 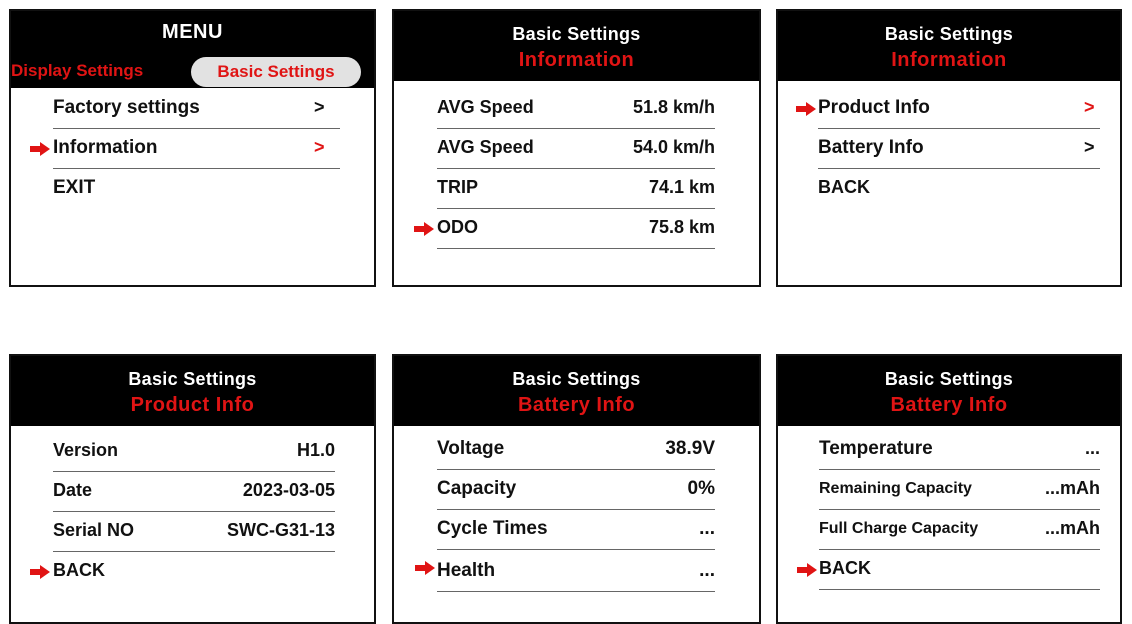 What do you see at coordinates (690, 448) in the screenshot?
I see `row-value: 38.9V` at bounding box center [690, 448].